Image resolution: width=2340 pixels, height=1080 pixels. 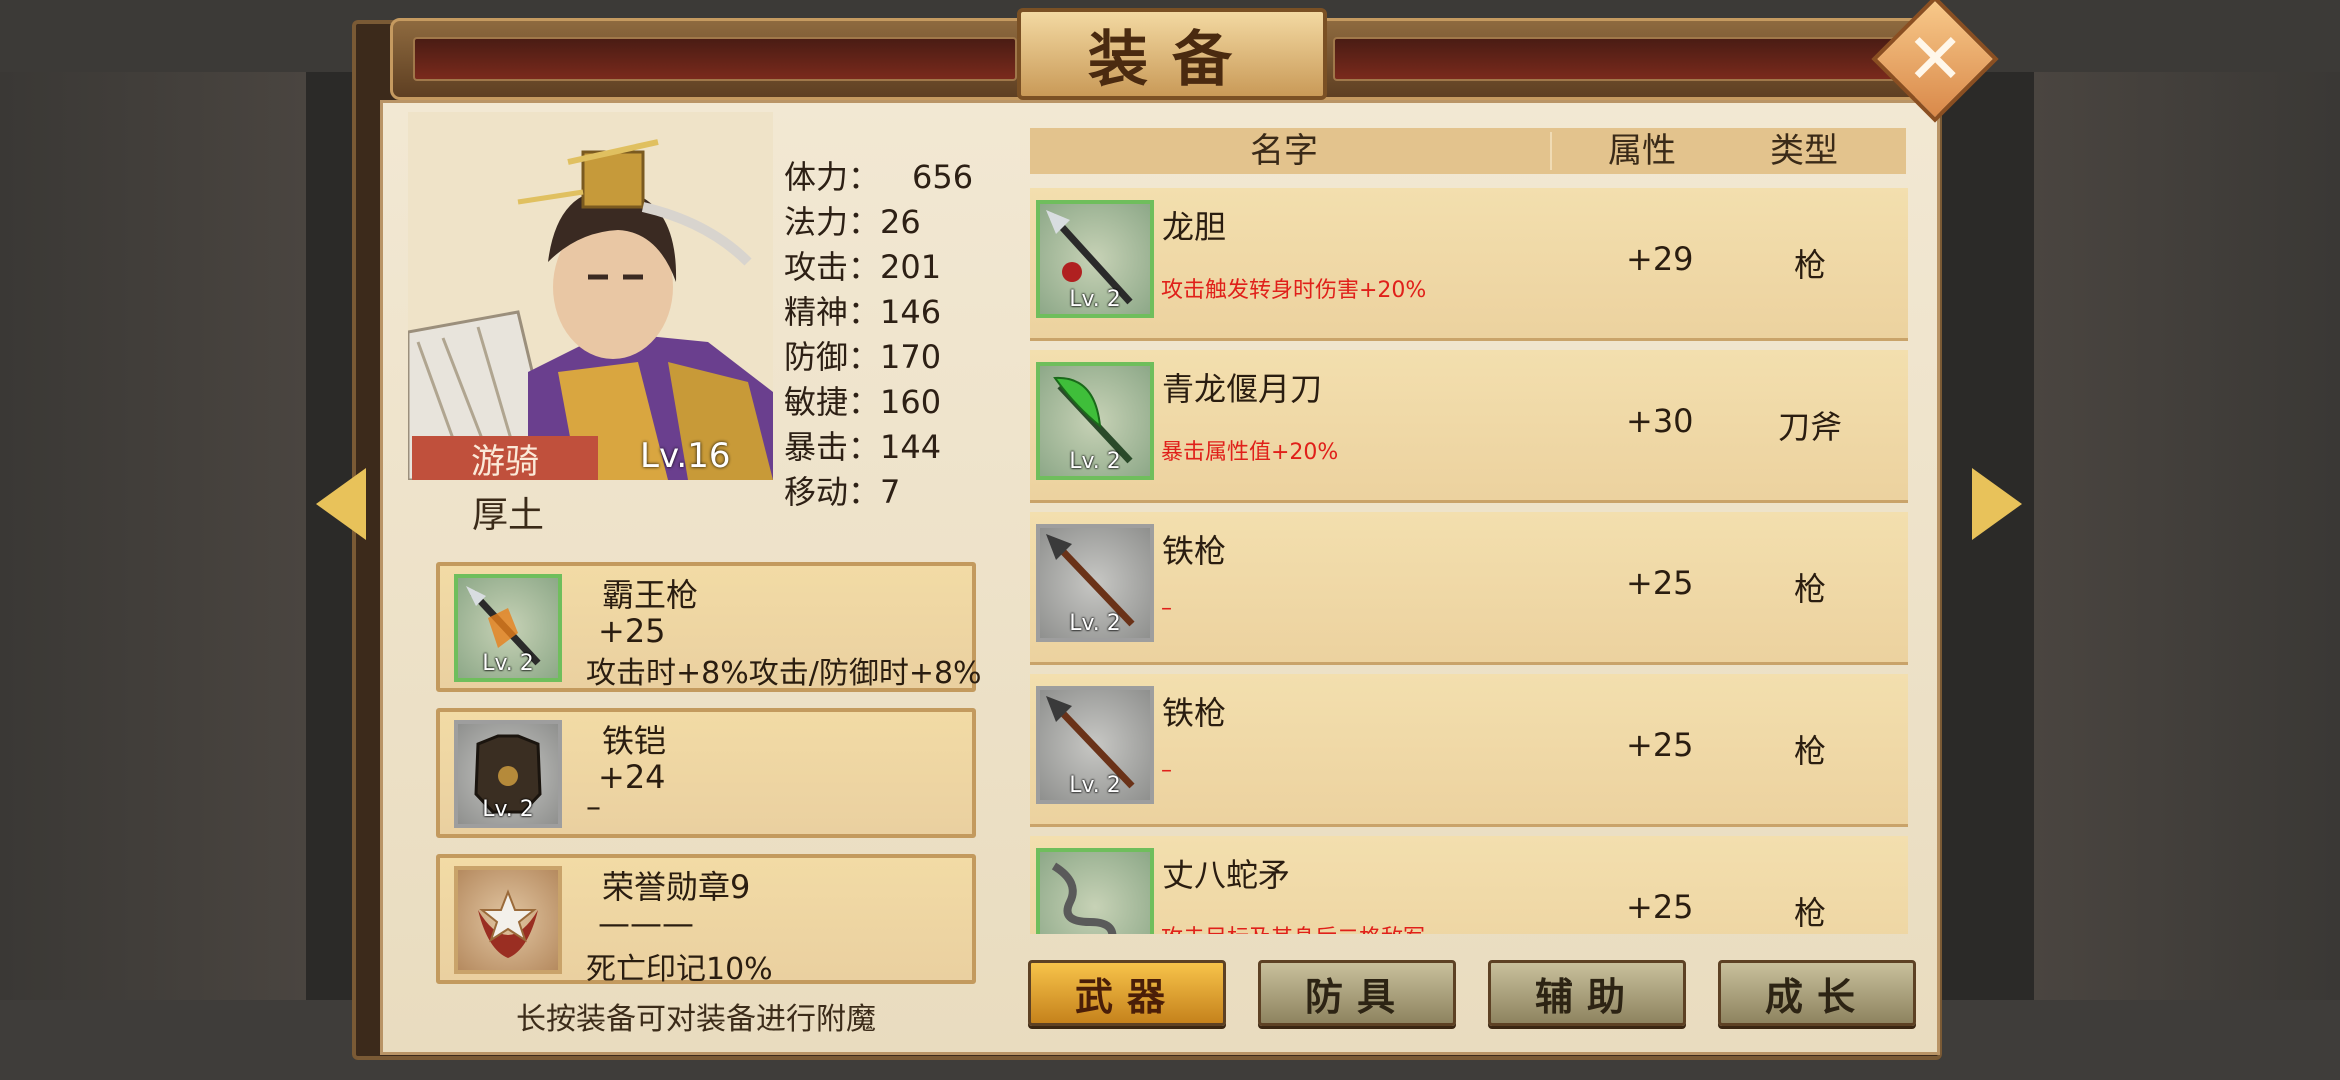 I want to click on stat-value: 170, so click(x=911, y=357).